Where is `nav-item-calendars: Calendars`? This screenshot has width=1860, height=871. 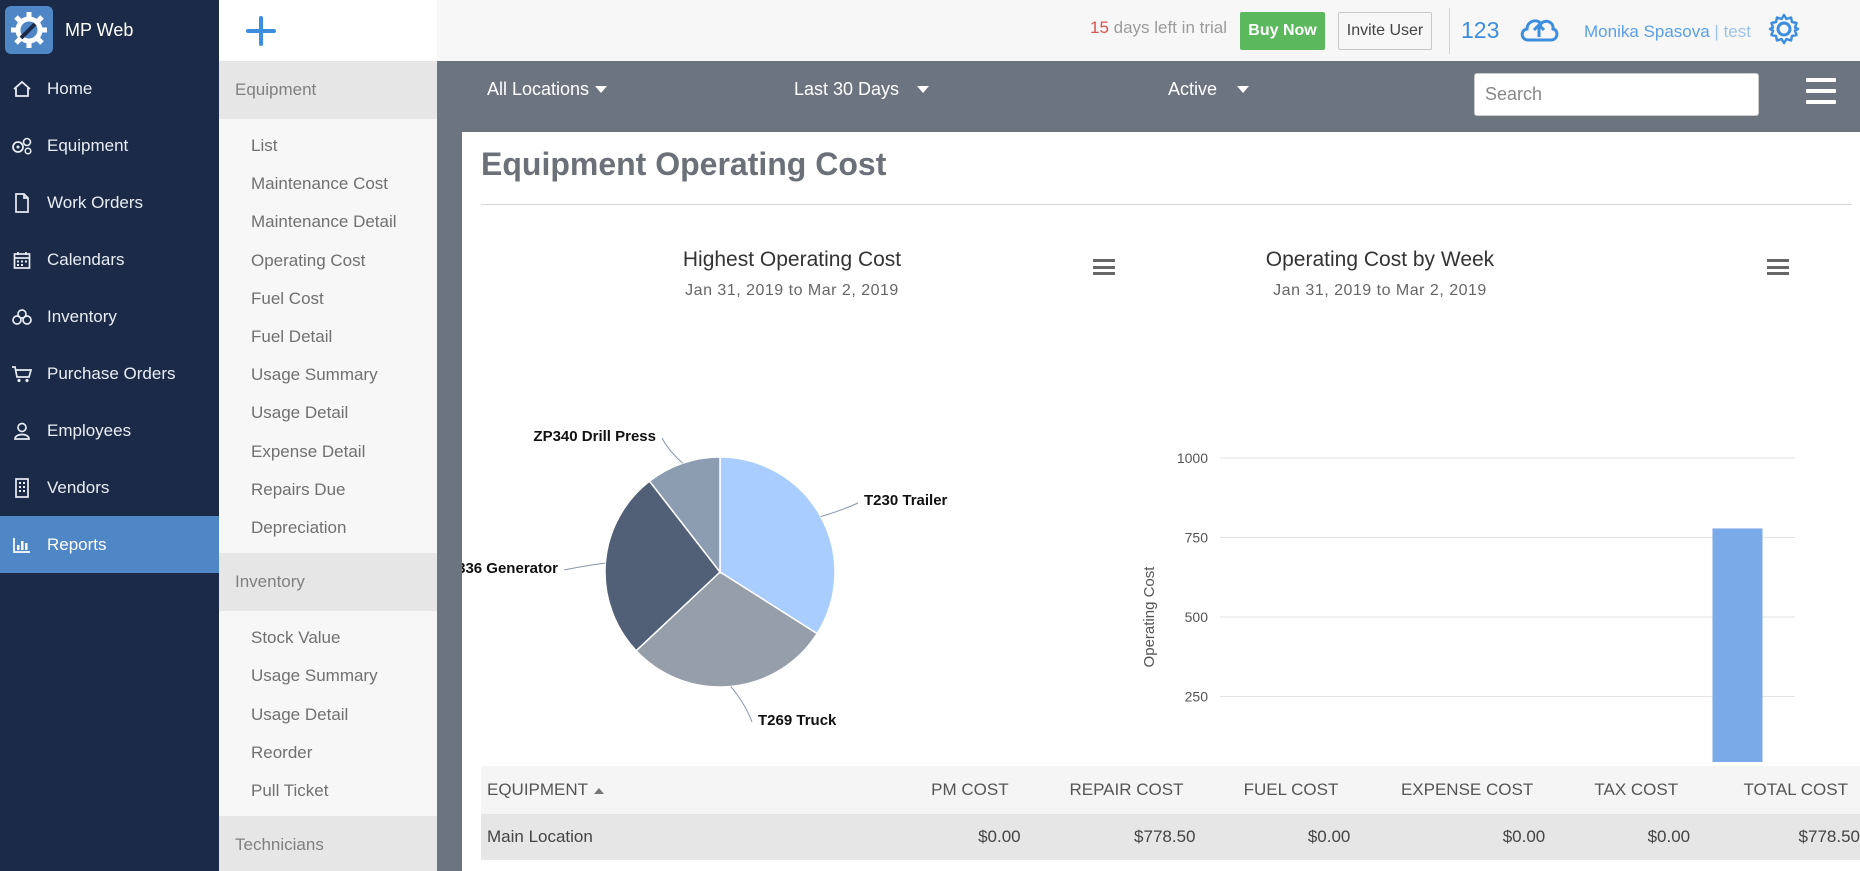
nav-item-calendars: Calendars is located at coordinates (109, 259).